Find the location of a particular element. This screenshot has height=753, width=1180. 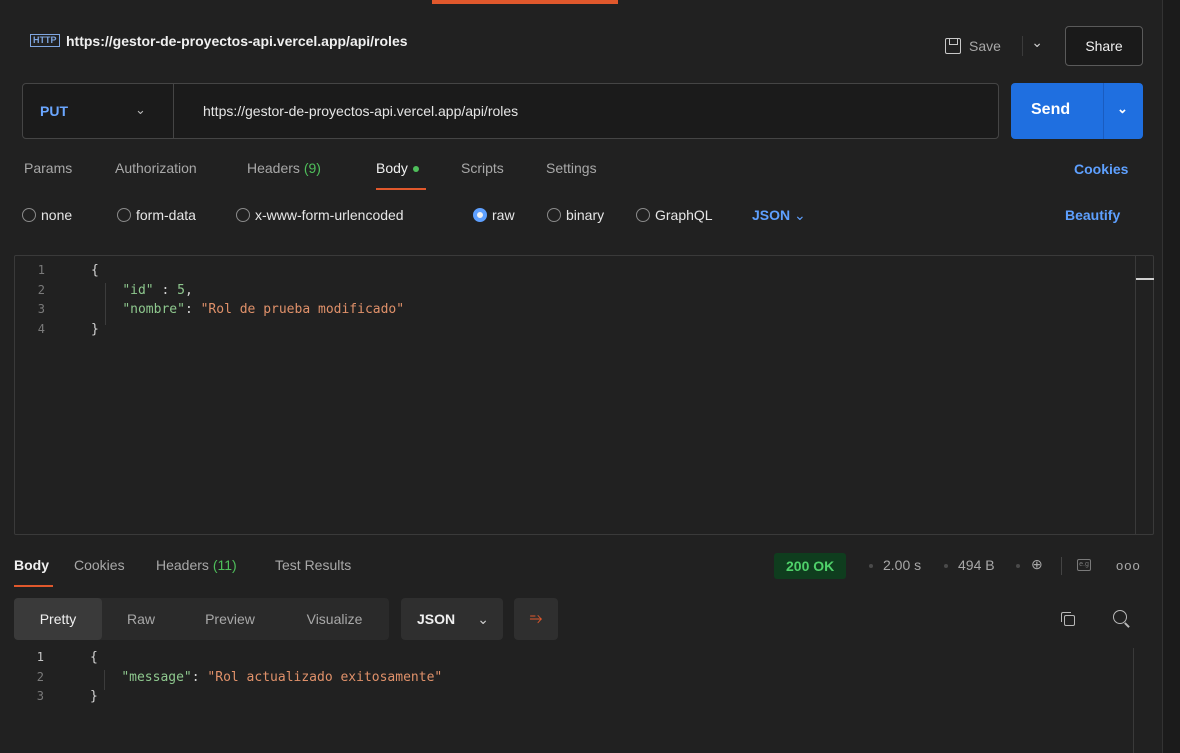

brace: { is located at coordinates (95, 270).